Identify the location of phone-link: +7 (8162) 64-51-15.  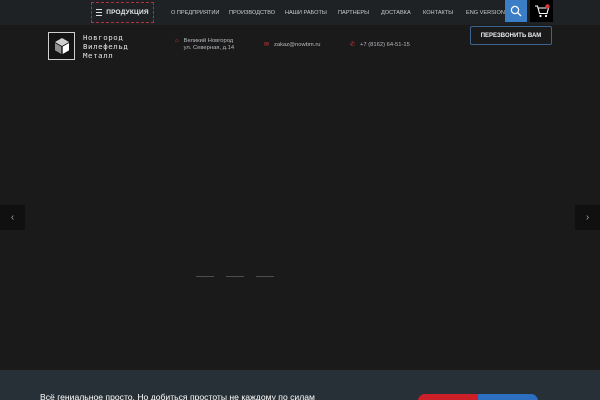
(385, 45).